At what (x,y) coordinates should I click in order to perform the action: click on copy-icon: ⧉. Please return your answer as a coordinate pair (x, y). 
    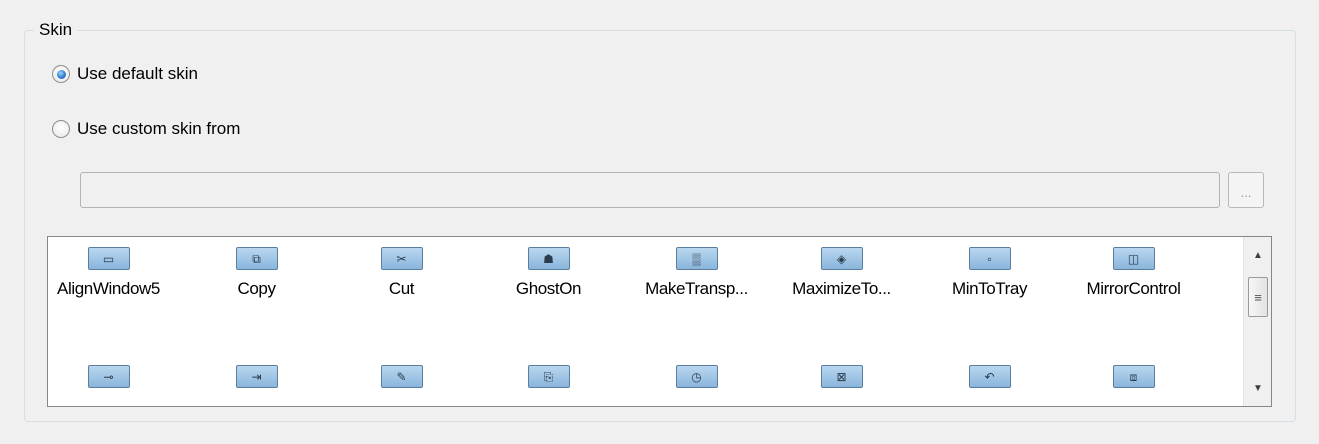
    Looking at the image, I should click on (256, 258).